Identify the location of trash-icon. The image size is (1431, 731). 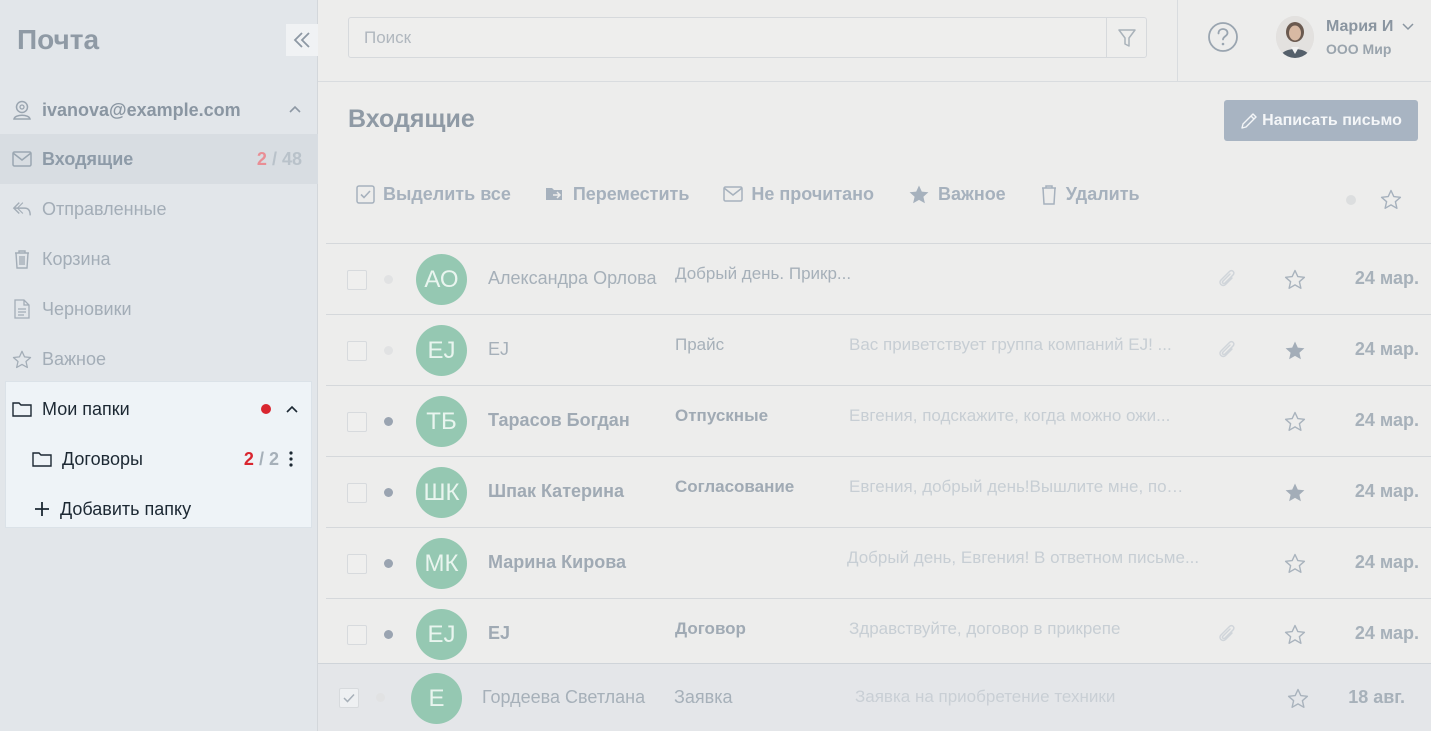
(22, 259).